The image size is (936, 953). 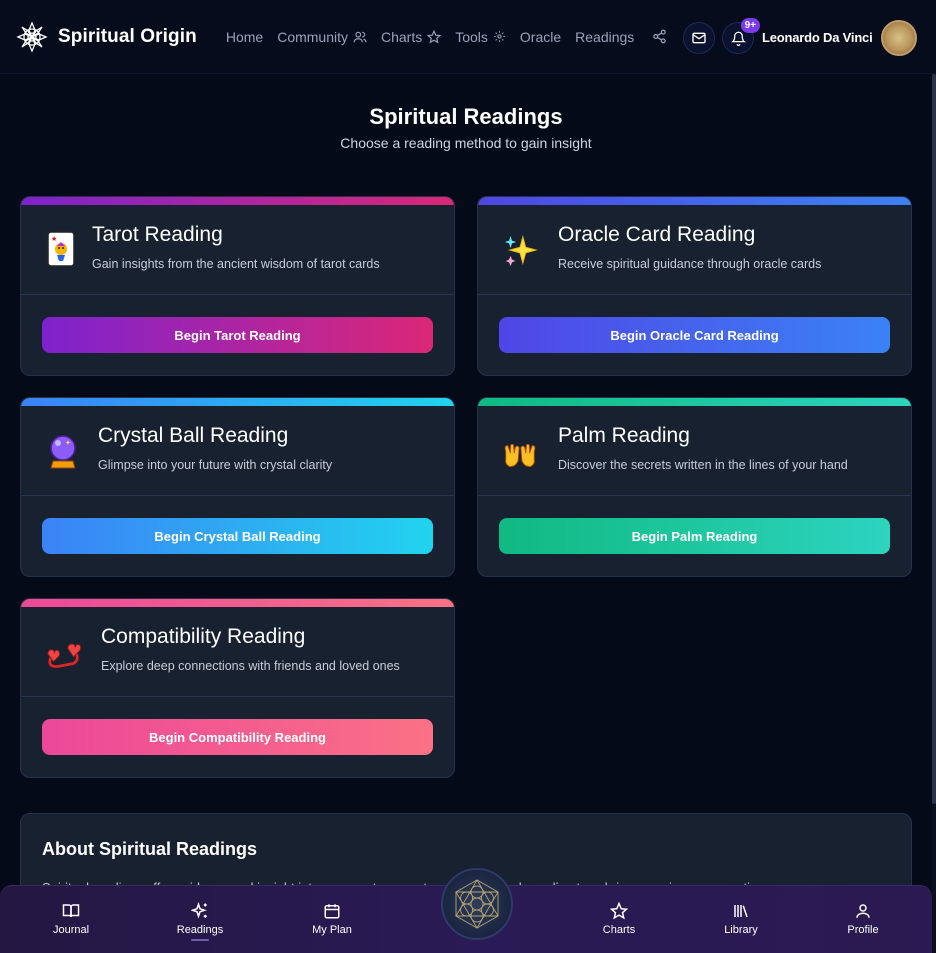 I want to click on page-subtitle: Choose a reading method to gain insight, so click(x=466, y=143).